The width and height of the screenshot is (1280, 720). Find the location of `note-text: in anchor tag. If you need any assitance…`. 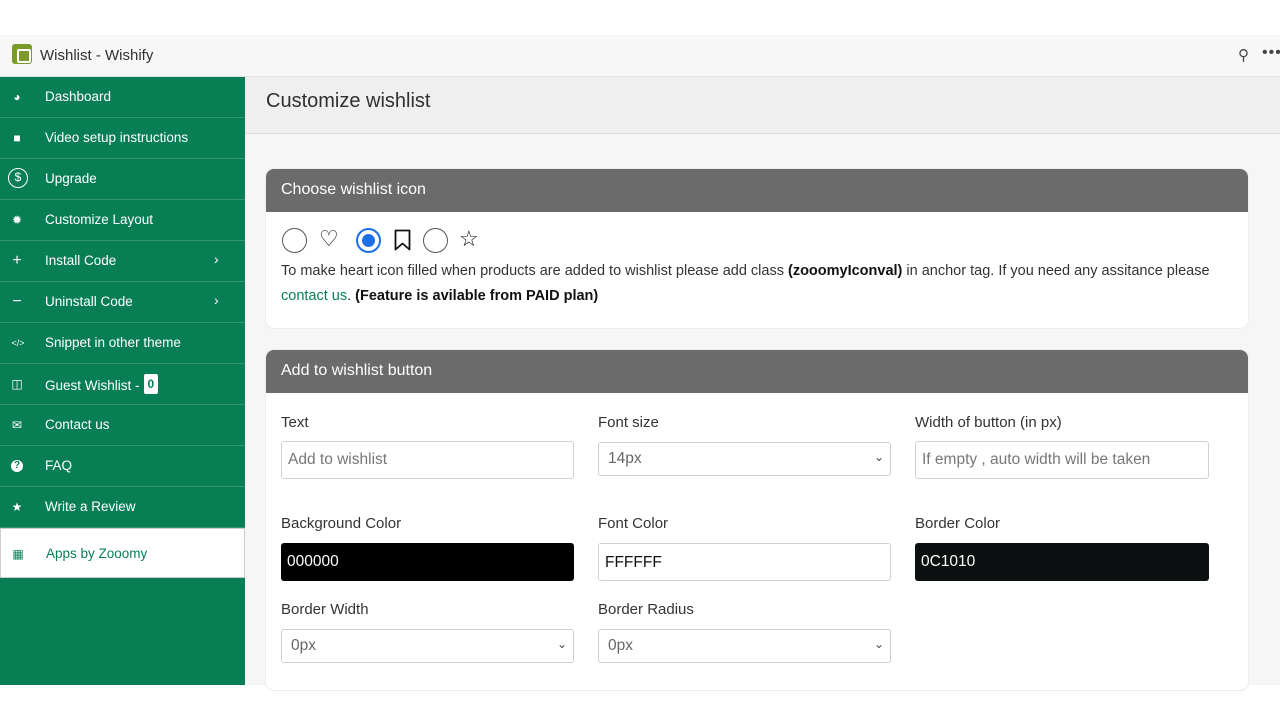

note-text: in anchor tag. If you need any assitance… is located at coordinates (1058, 271).